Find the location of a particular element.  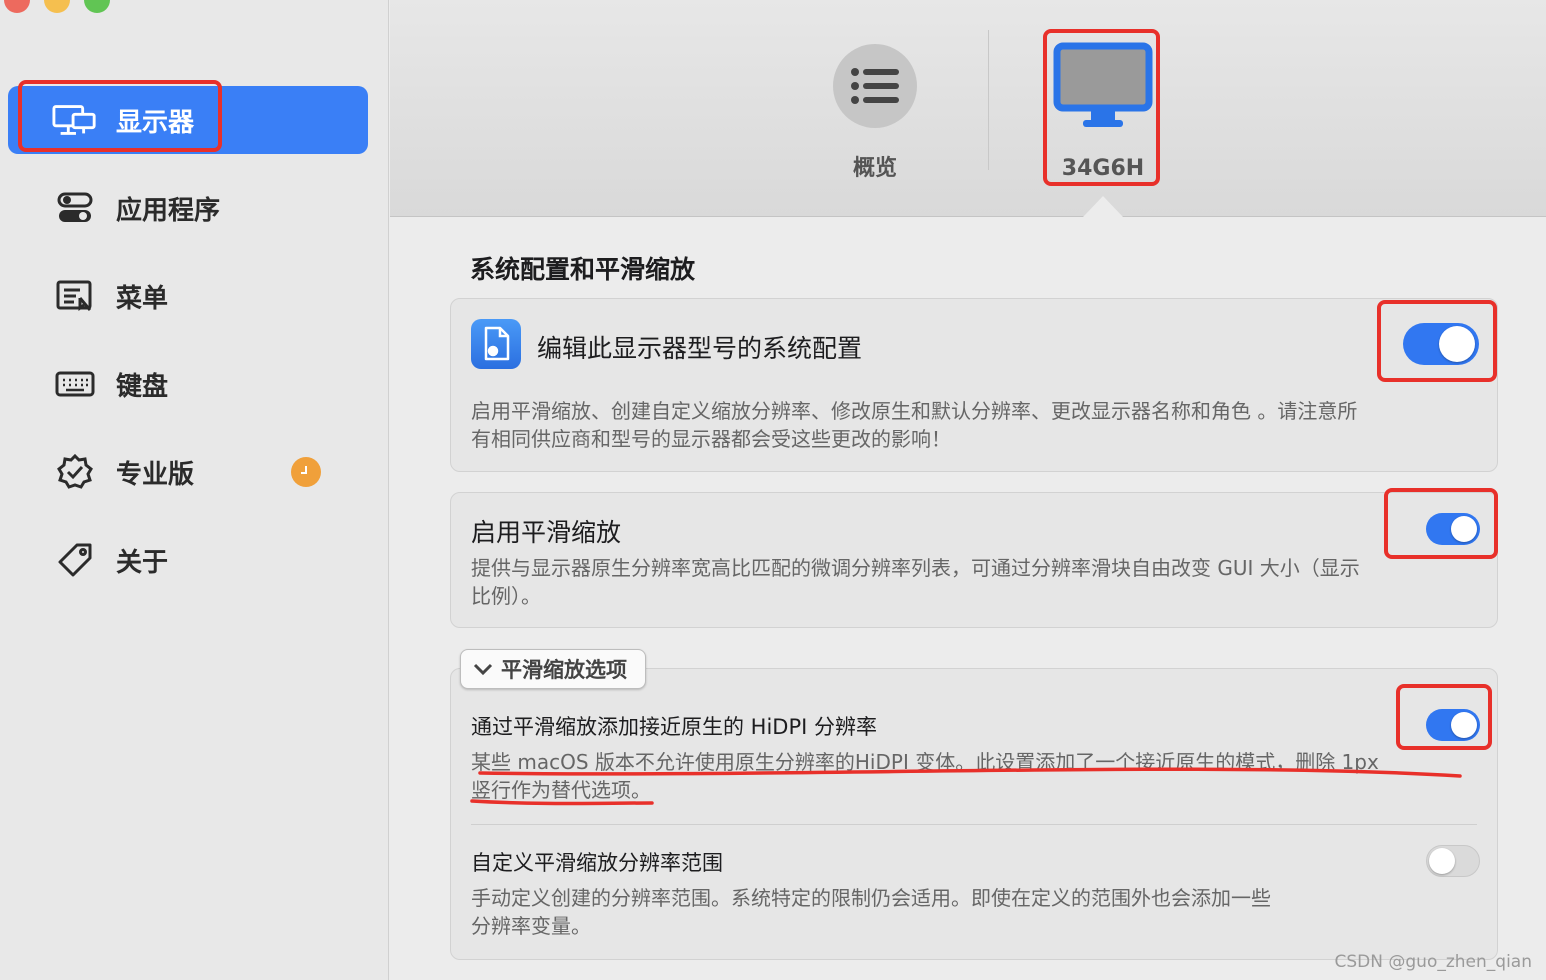

hidpi-near-native-title: 通过平滑缩放添加接近原生的 HiDPI 分辨率 is located at coordinates (674, 727).